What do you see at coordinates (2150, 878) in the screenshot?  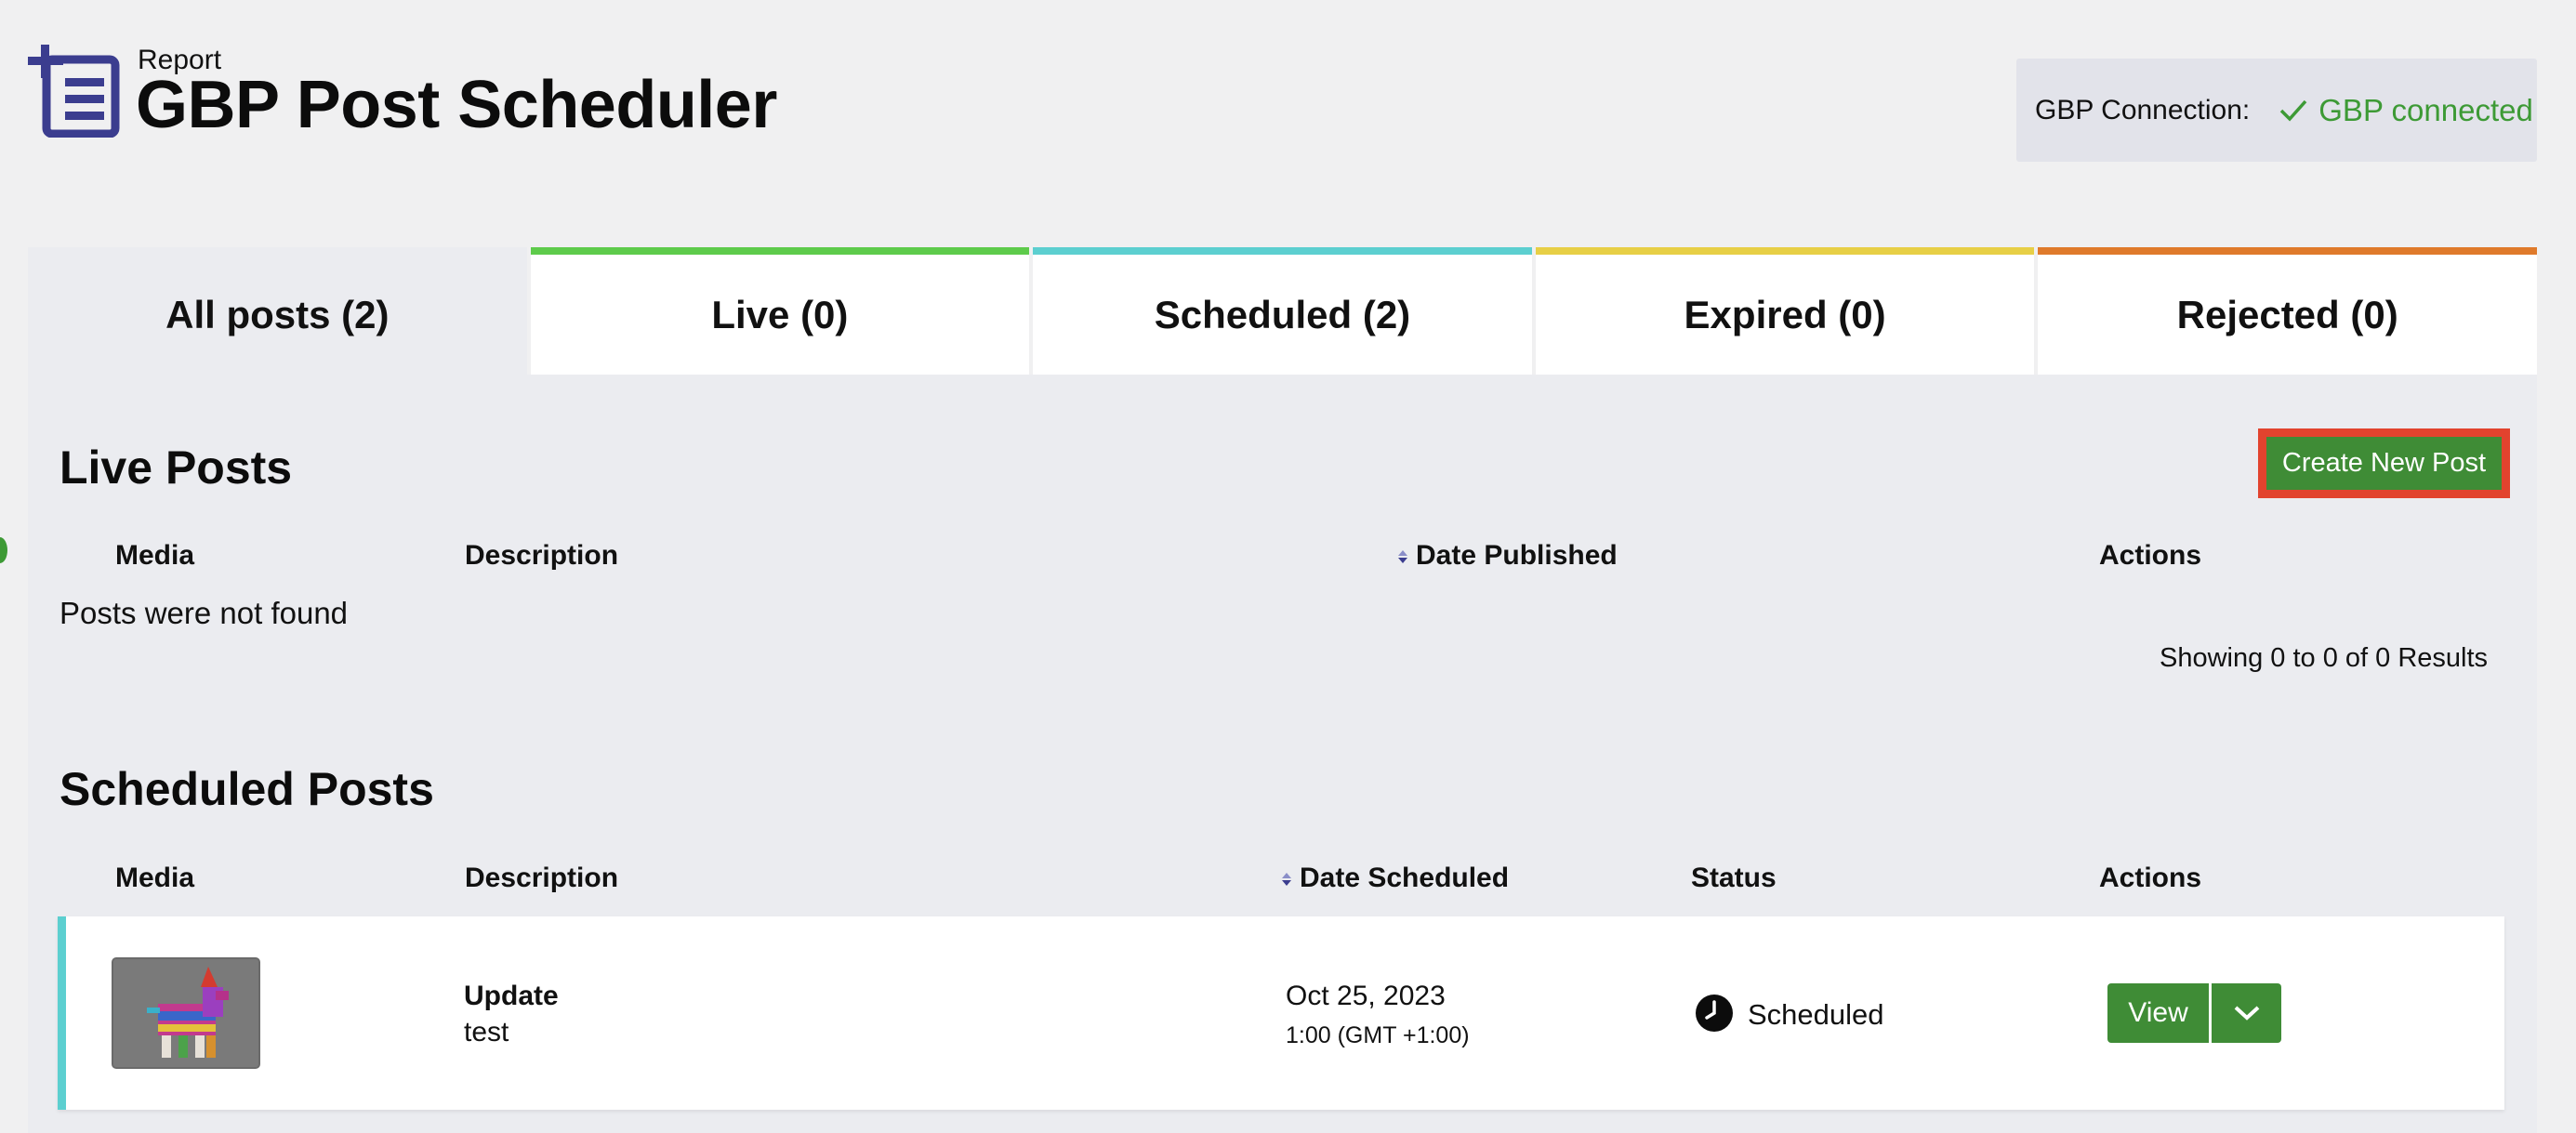 I see `sched-col-actions: Actions` at bounding box center [2150, 878].